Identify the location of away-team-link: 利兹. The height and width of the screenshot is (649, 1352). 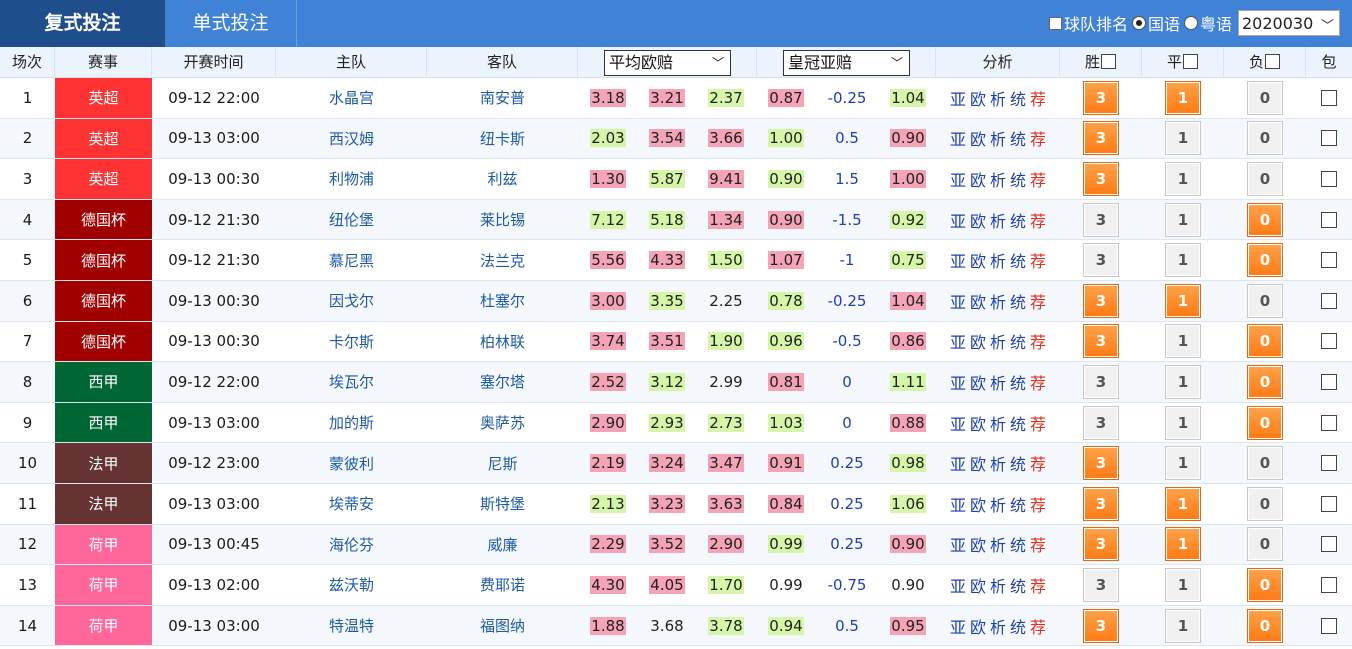
(502, 179).